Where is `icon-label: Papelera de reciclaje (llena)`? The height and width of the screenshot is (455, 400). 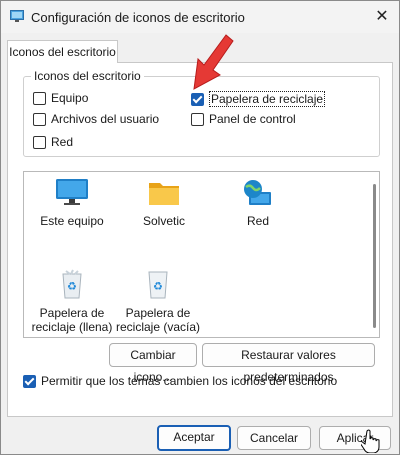 icon-label: Papelera de reciclaje (llena) is located at coordinates (72, 320).